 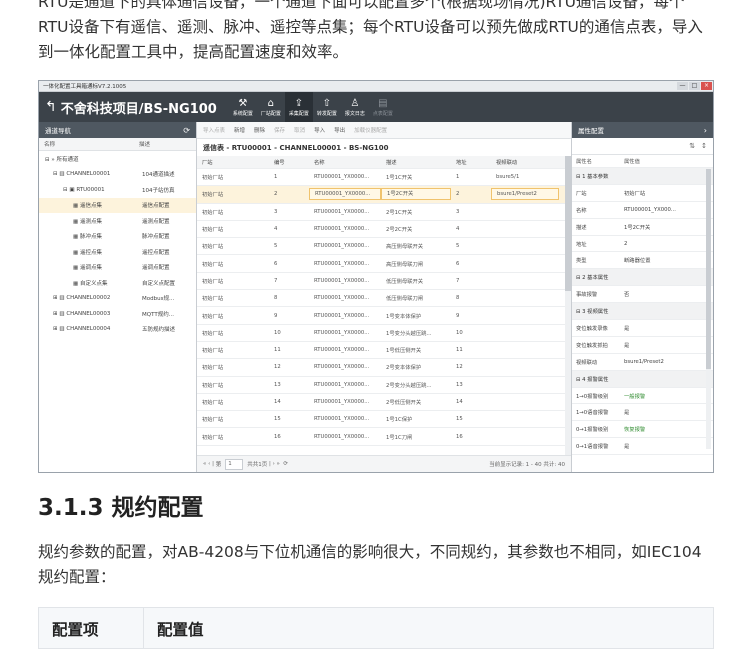 What do you see at coordinates (471, 162) in the screenshot?
I see `grid-col-header: 地址` at bounding box center [471, 162].